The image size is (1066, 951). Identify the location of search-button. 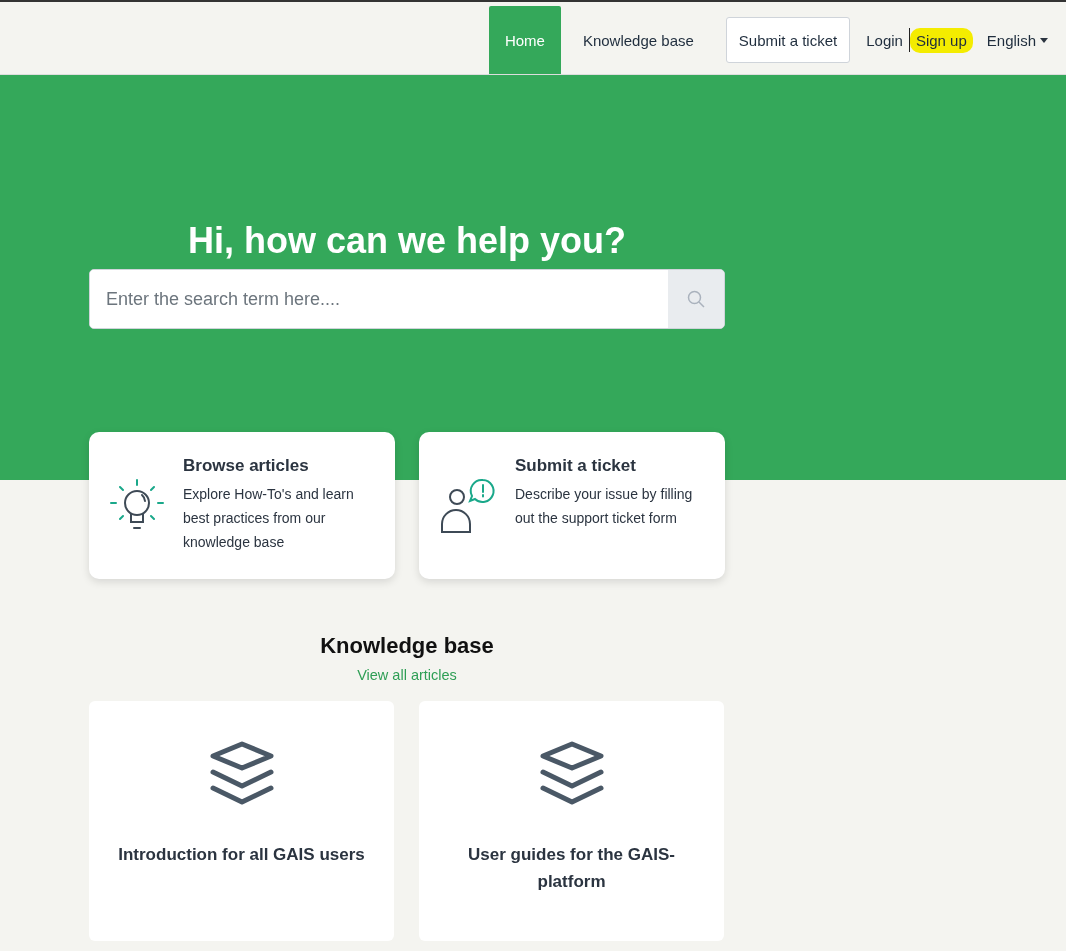
(696, 299).